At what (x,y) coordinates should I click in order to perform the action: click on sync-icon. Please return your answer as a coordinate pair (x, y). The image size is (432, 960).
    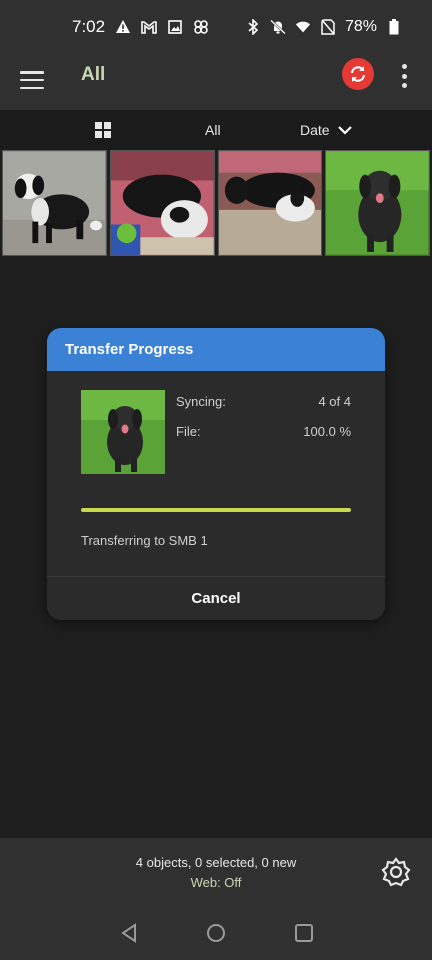
    Looking at the image, I should click on (358, 74).